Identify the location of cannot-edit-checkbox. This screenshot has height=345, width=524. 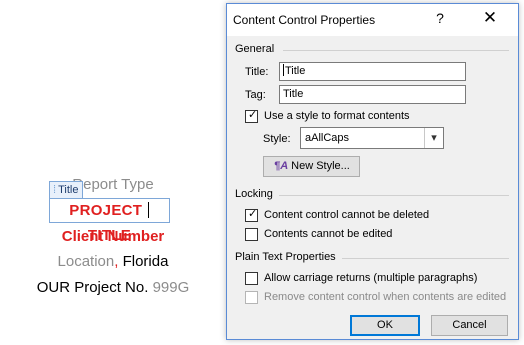
(251, 234).